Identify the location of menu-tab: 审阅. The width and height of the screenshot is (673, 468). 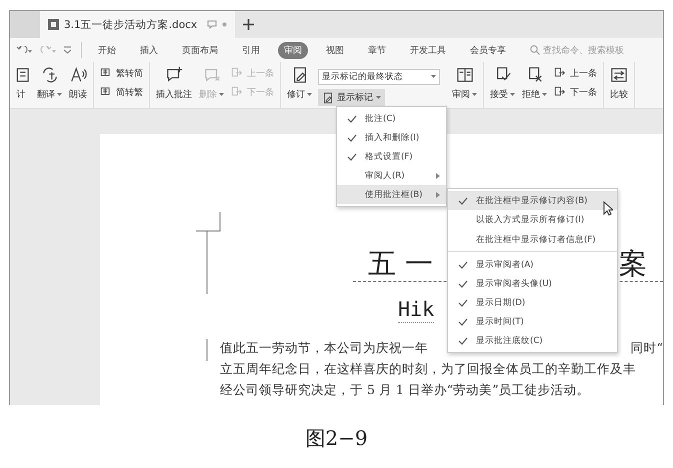
(293, 50).